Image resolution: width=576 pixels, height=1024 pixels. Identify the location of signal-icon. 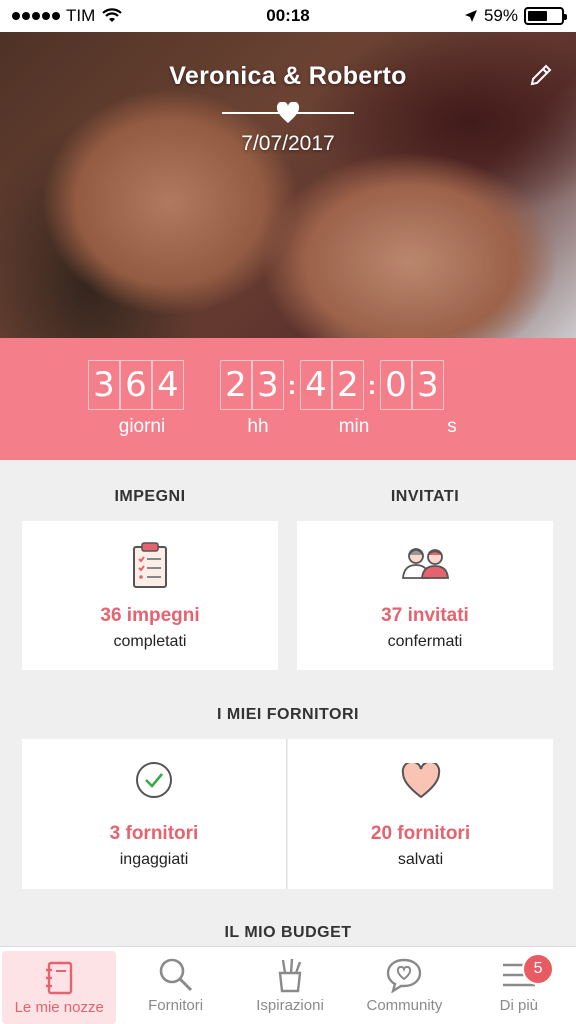
(36, 16).